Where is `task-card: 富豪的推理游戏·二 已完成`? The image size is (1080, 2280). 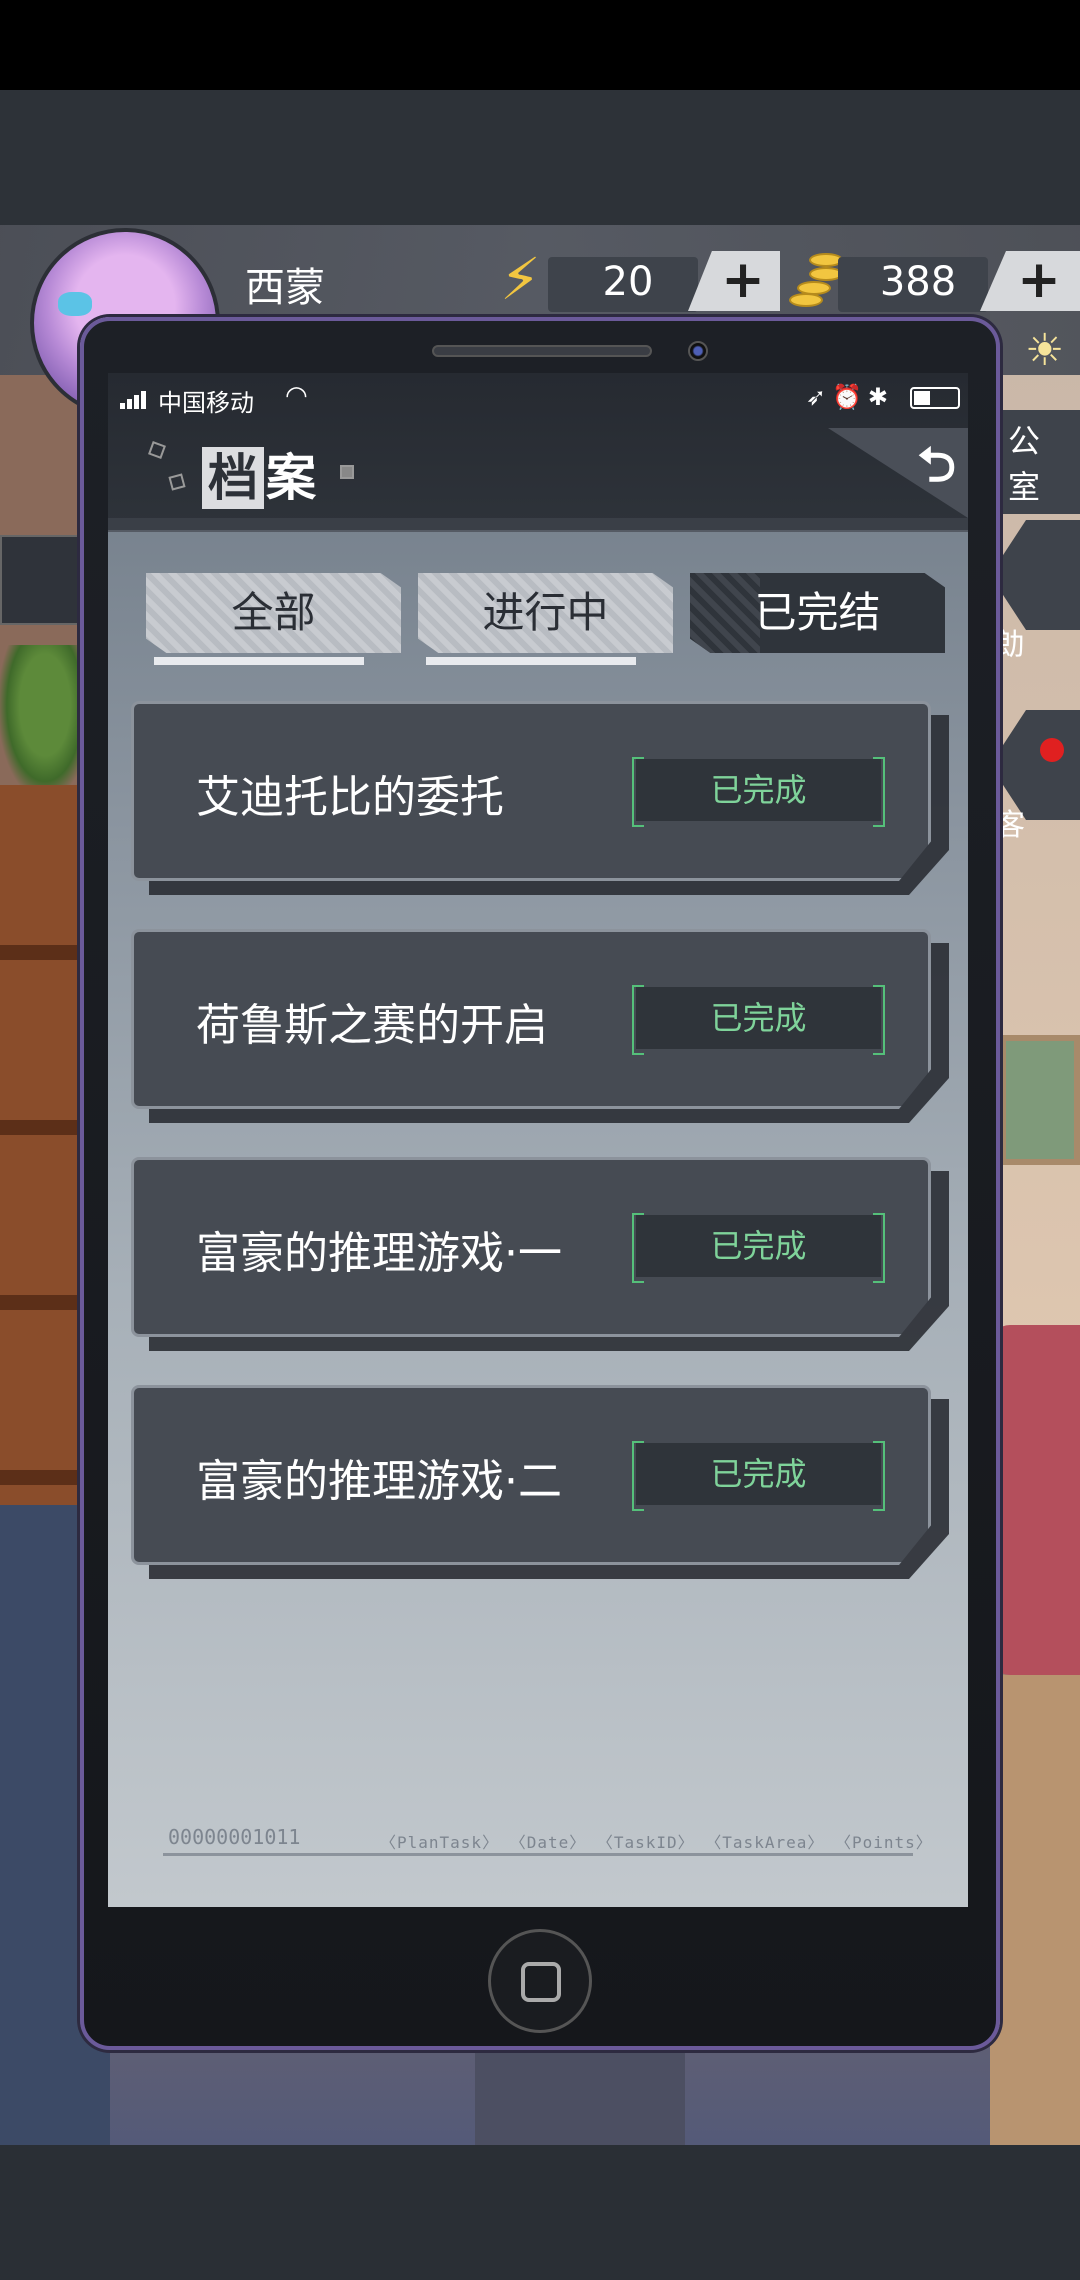
task-card: 富豪的推理游戏·二 已完成 is located at coordinates (540, 1482).